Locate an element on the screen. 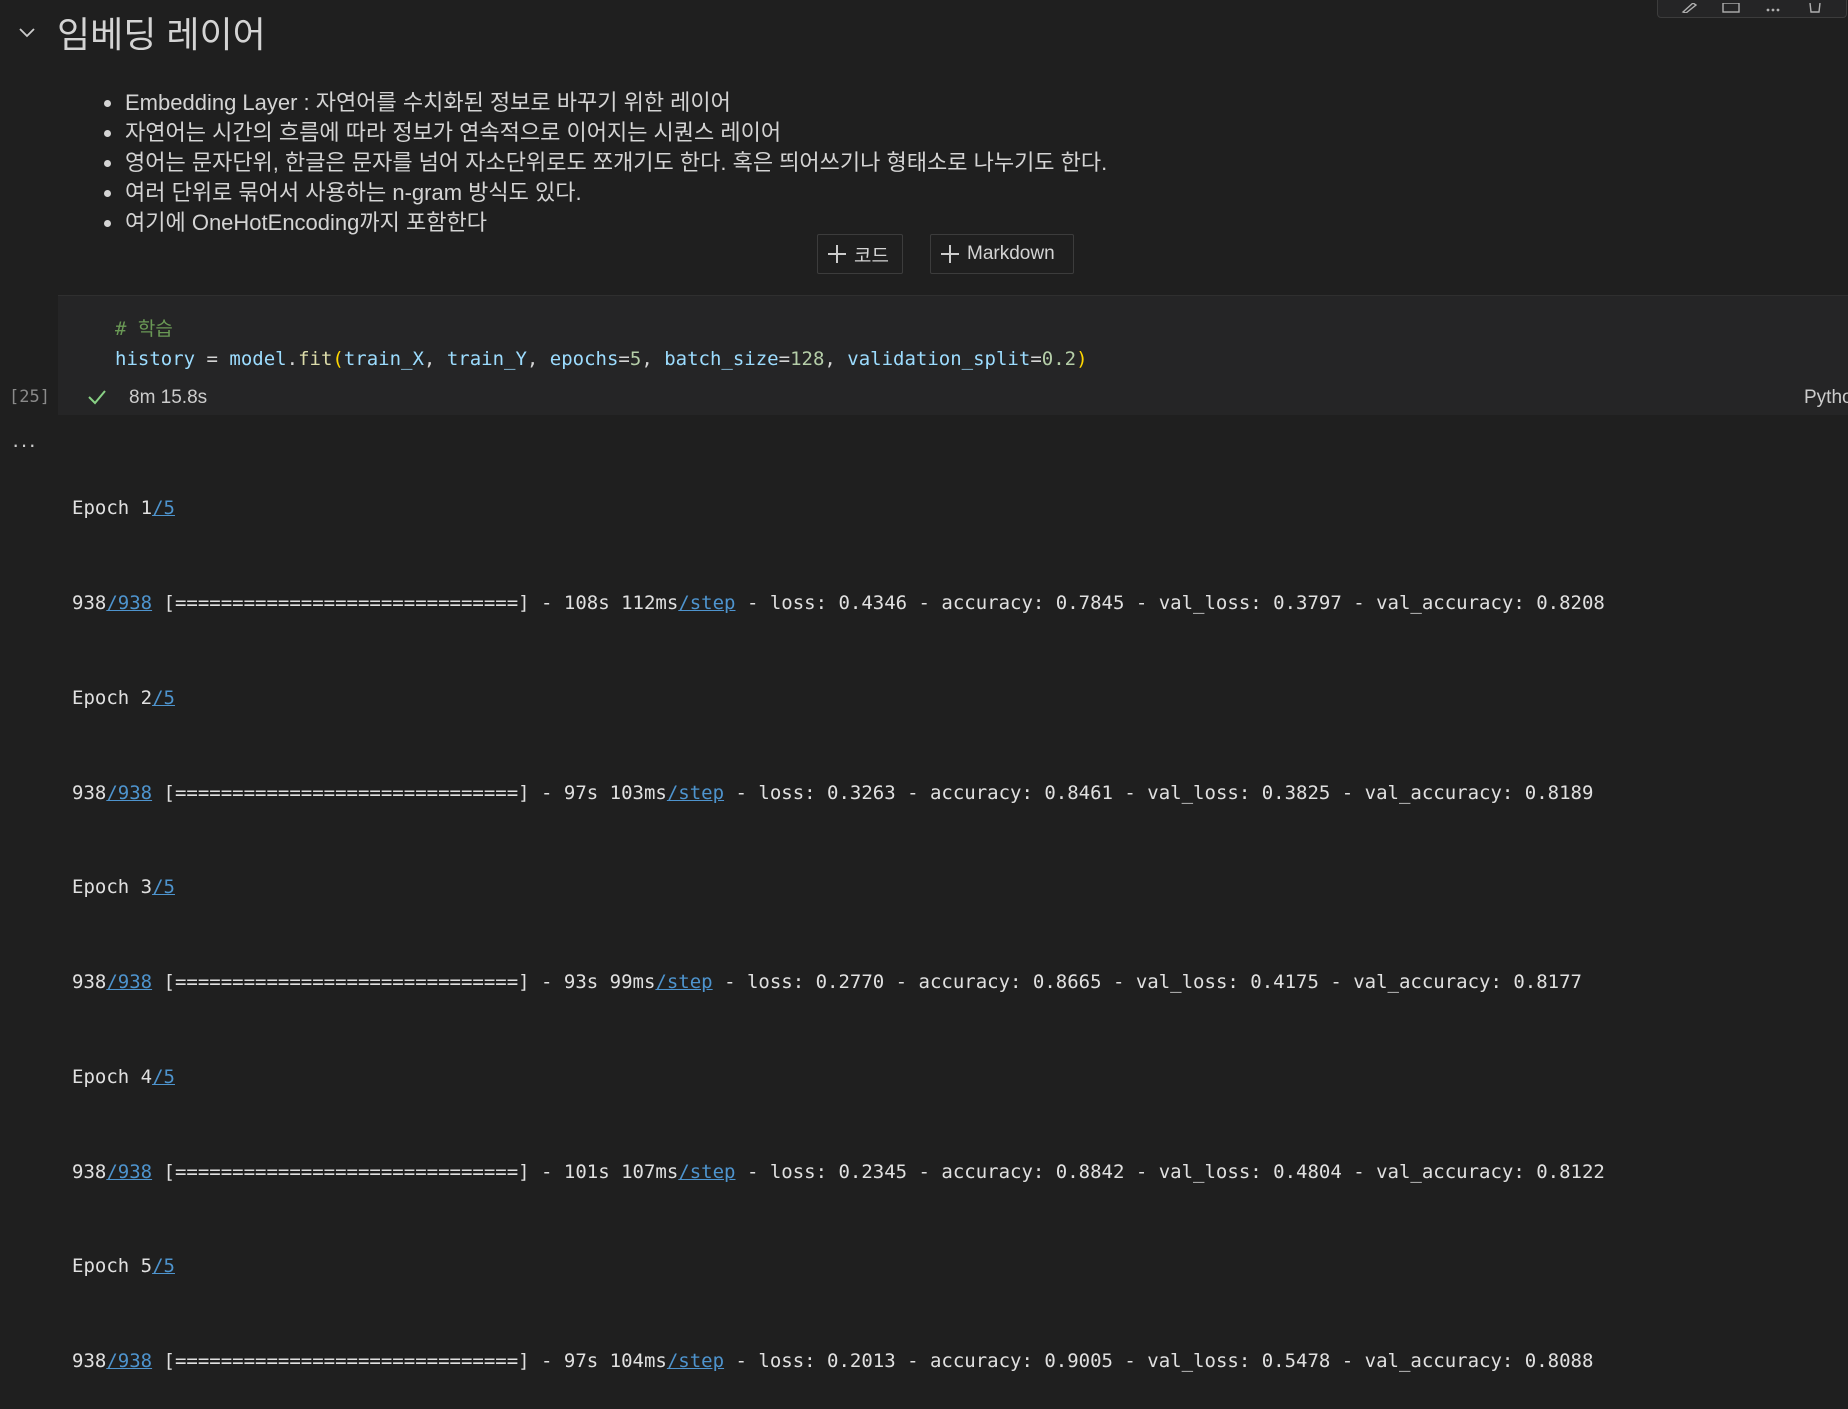 The height and width of the screenshot is (1409, 1848). code-token: fit is located at coordinates (315, 359).